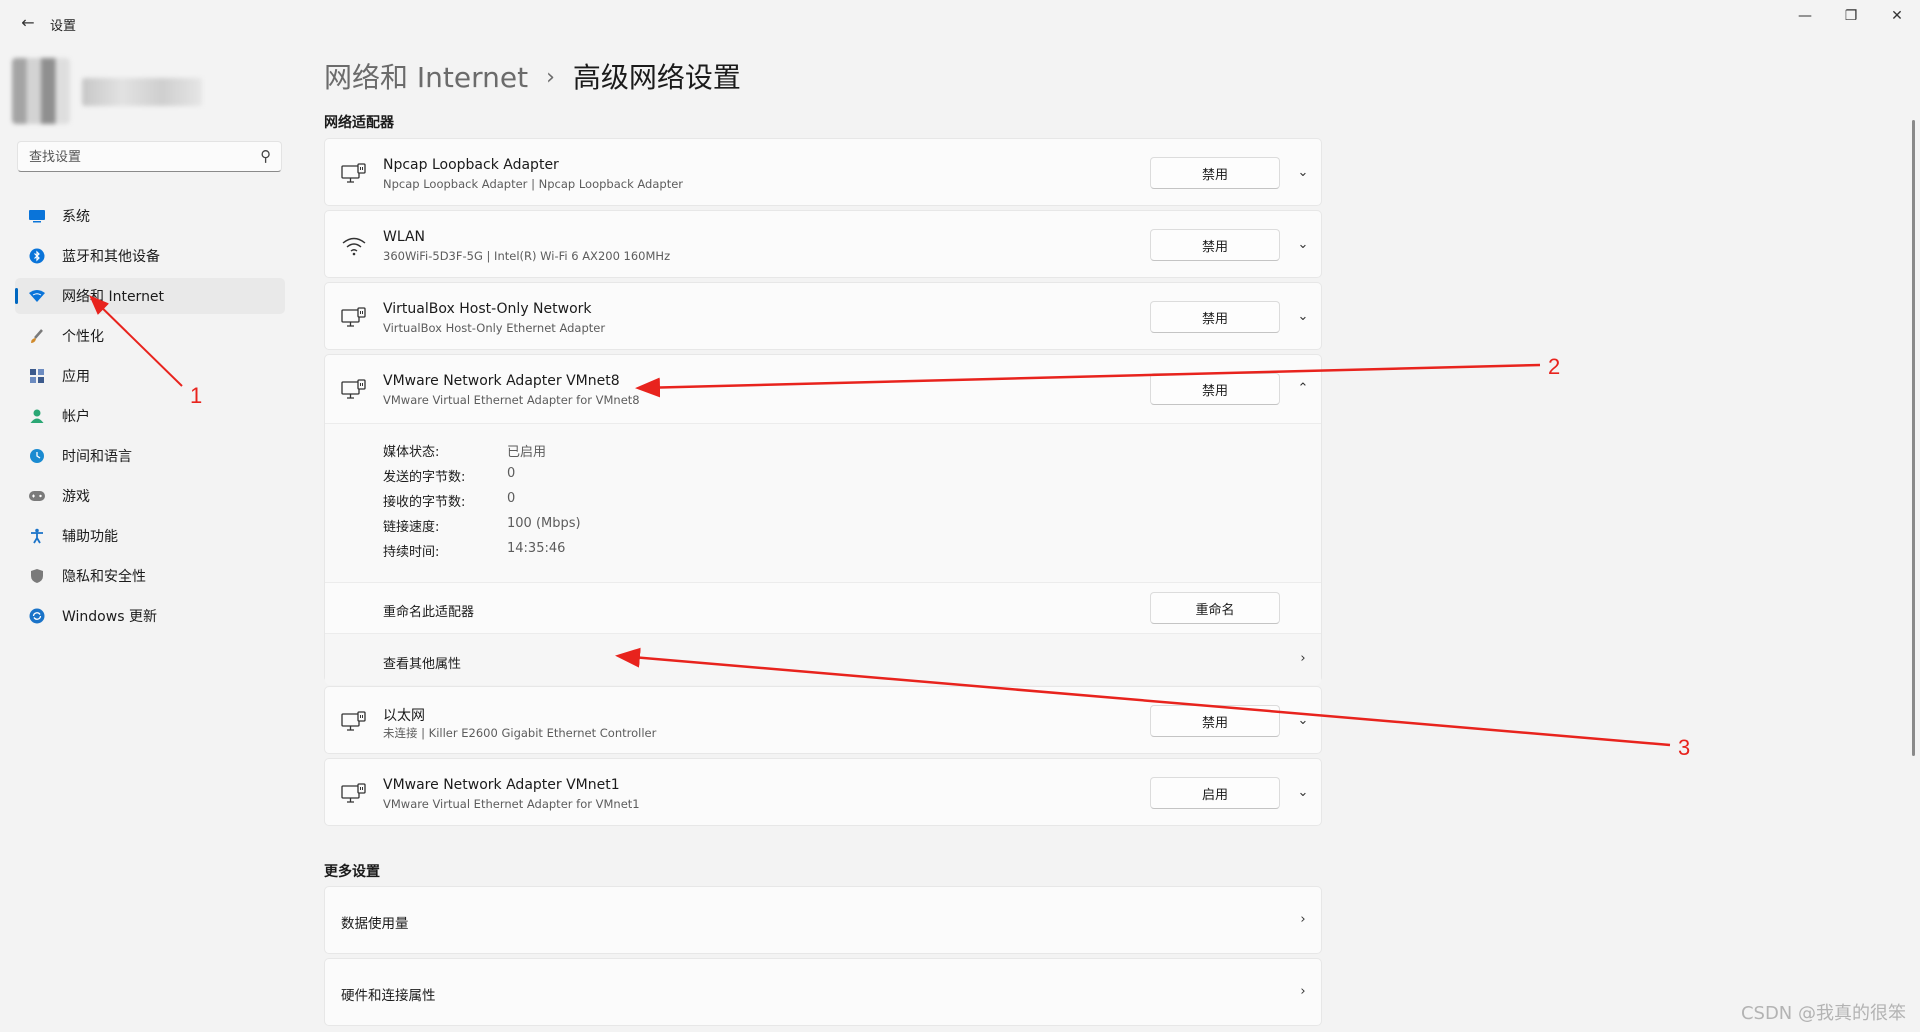 Image resolution: width=1920 pixels, height=1032 pixels. I want to click on sidebar-item-label: 游戏, so click(76, 497).